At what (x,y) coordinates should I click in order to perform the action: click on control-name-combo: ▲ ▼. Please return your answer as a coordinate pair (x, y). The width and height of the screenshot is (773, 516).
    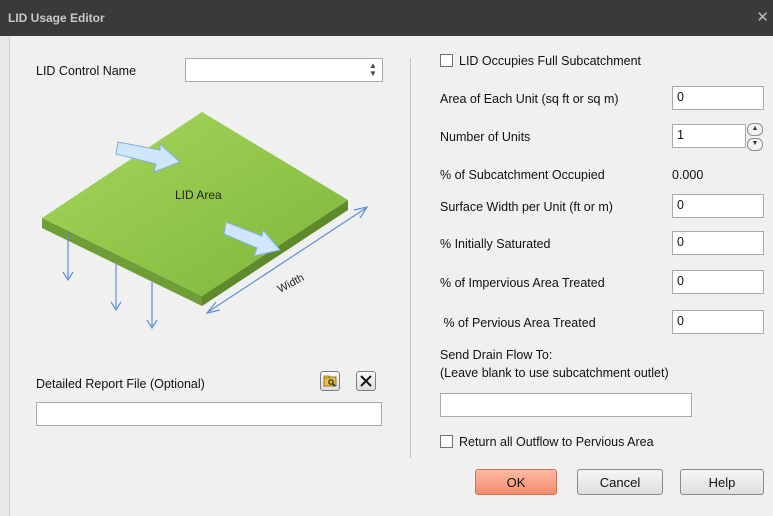
    Looking at the image, I should click on (284, 70).